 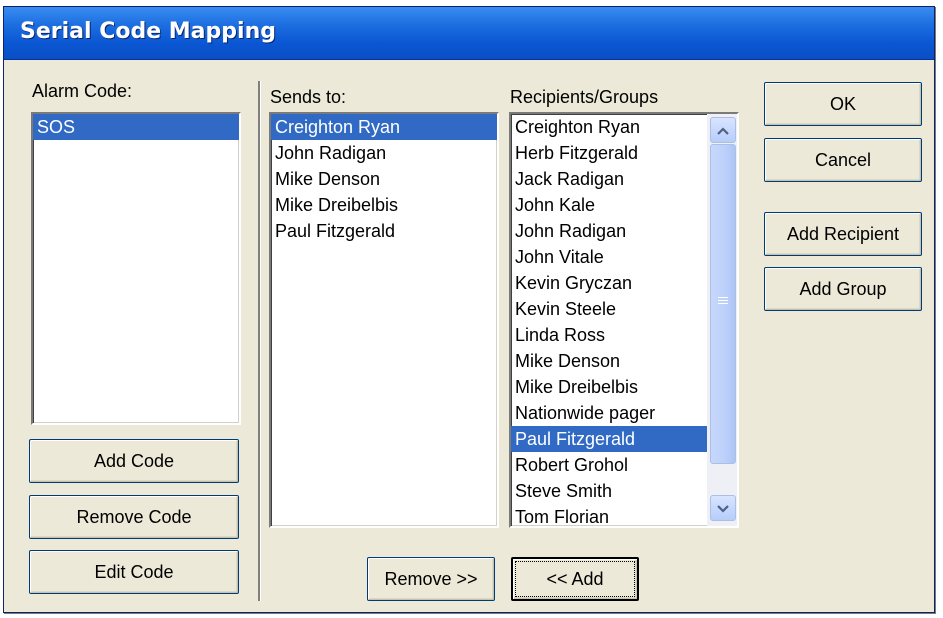 I want to click on recipient-item: John Radigan, so click(x=609, y=231).